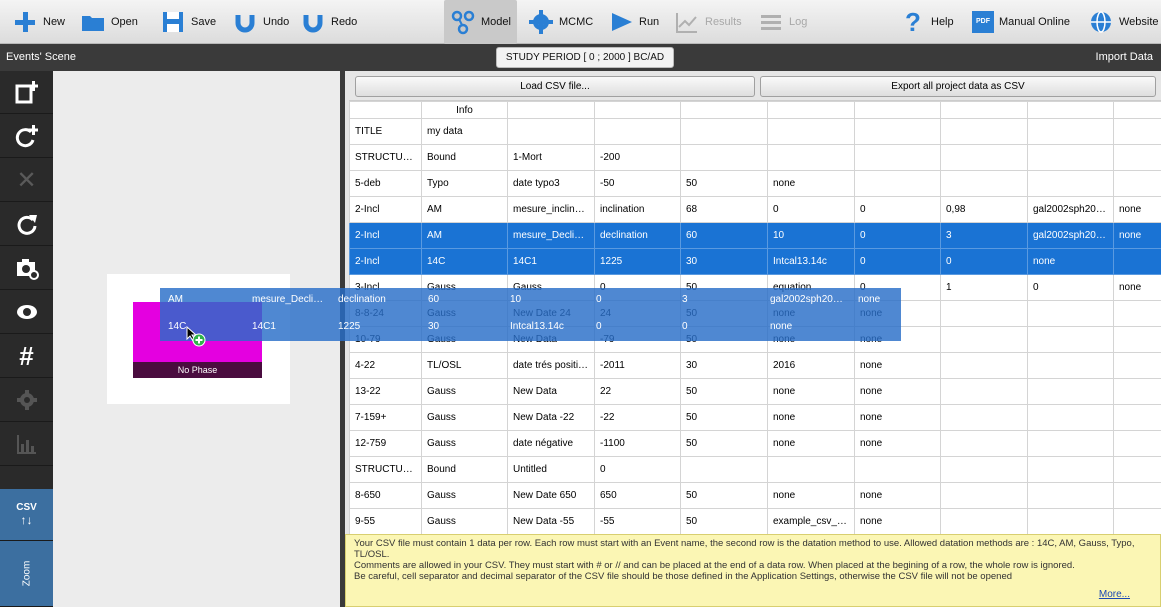 The image size is (1161, 607). Describe the element at coordinates (328, 22) in the screenshot. I see `redo-button: Redo` at that location.